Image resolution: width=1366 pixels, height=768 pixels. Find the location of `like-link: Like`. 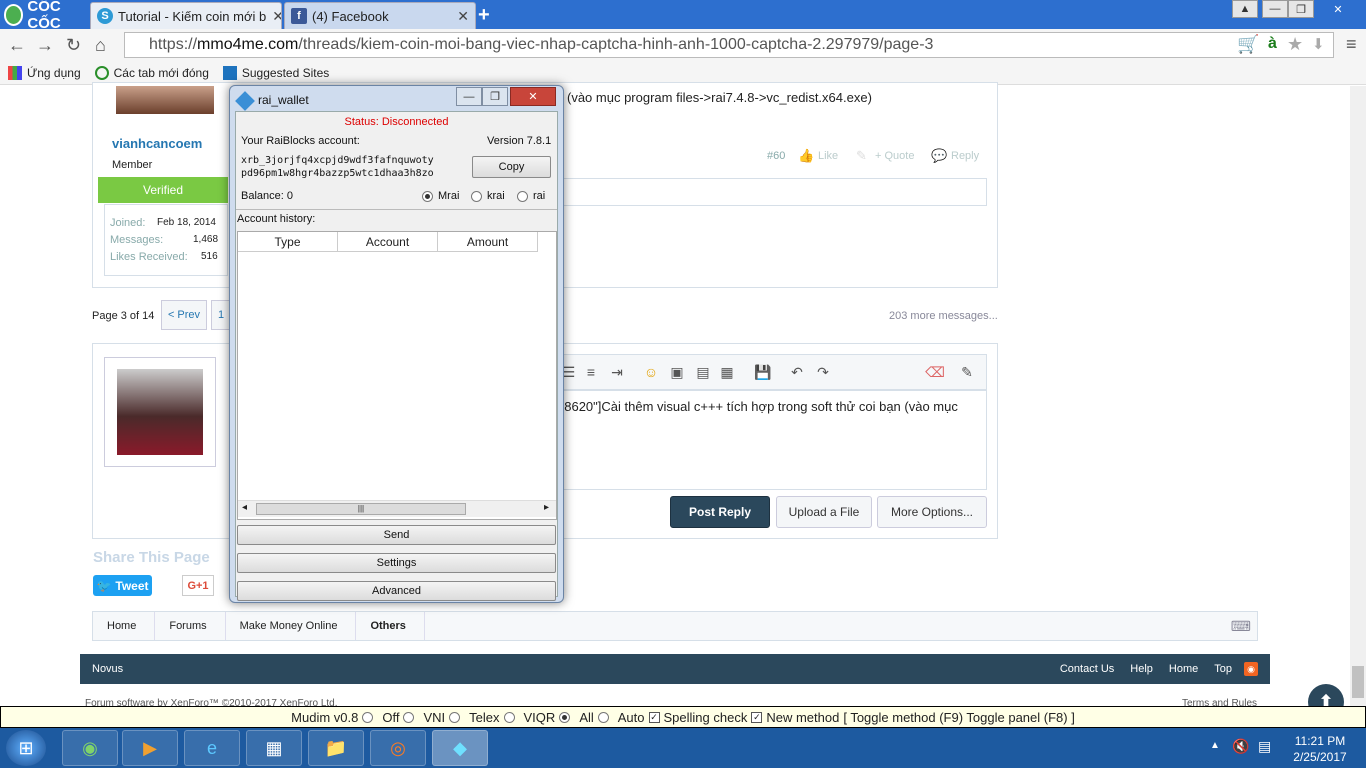

like-link: Like is located at coordinates (828, 156).